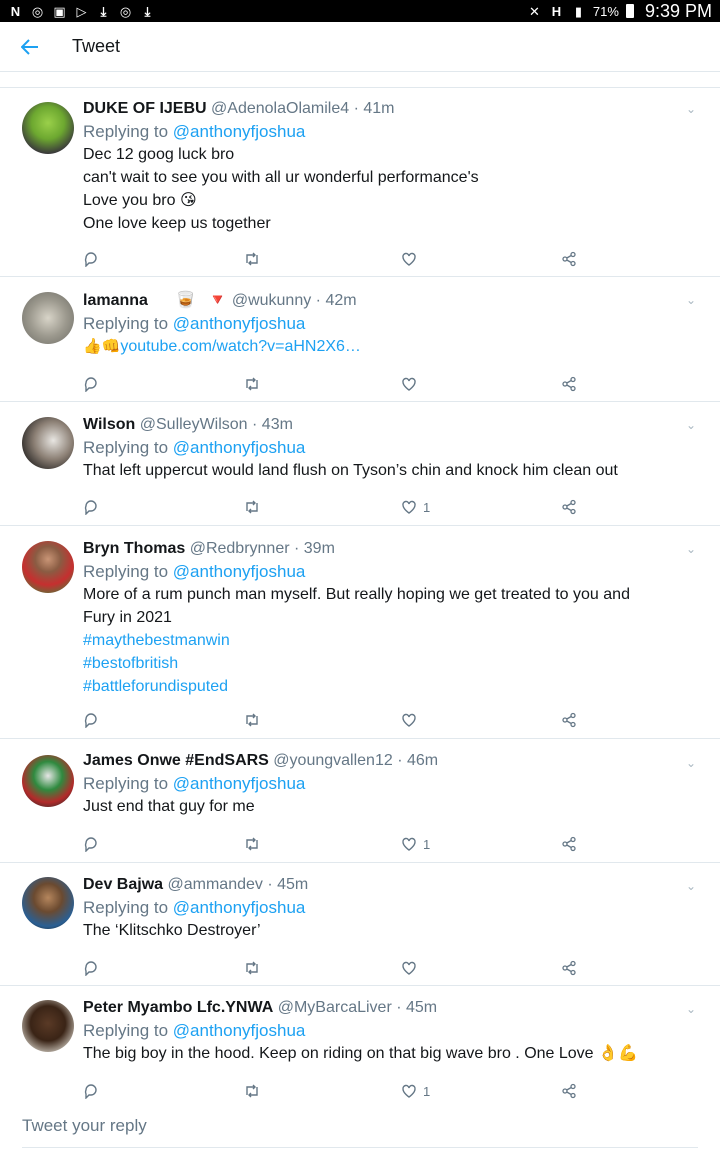  Describe the element at coordinates (360, 80) in the screenshot. I see `previous-tweet-remnant` at that location.